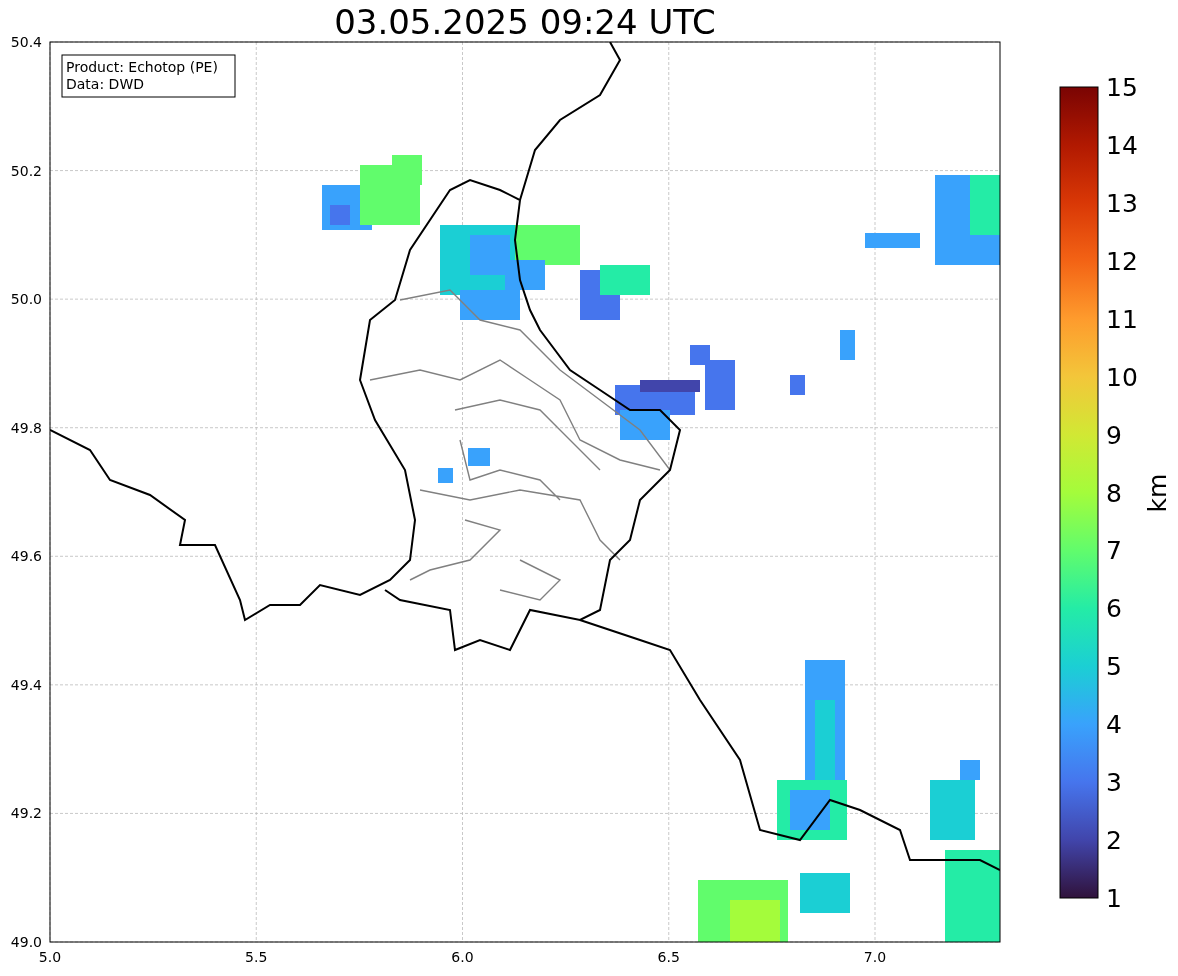 The width and height of the screenshot is (1178, 976). What do you see at coordinates (1114, 493) in the screenshot?
I see `colorbar-tick-label: 8` at bounding box center [1114, 493].